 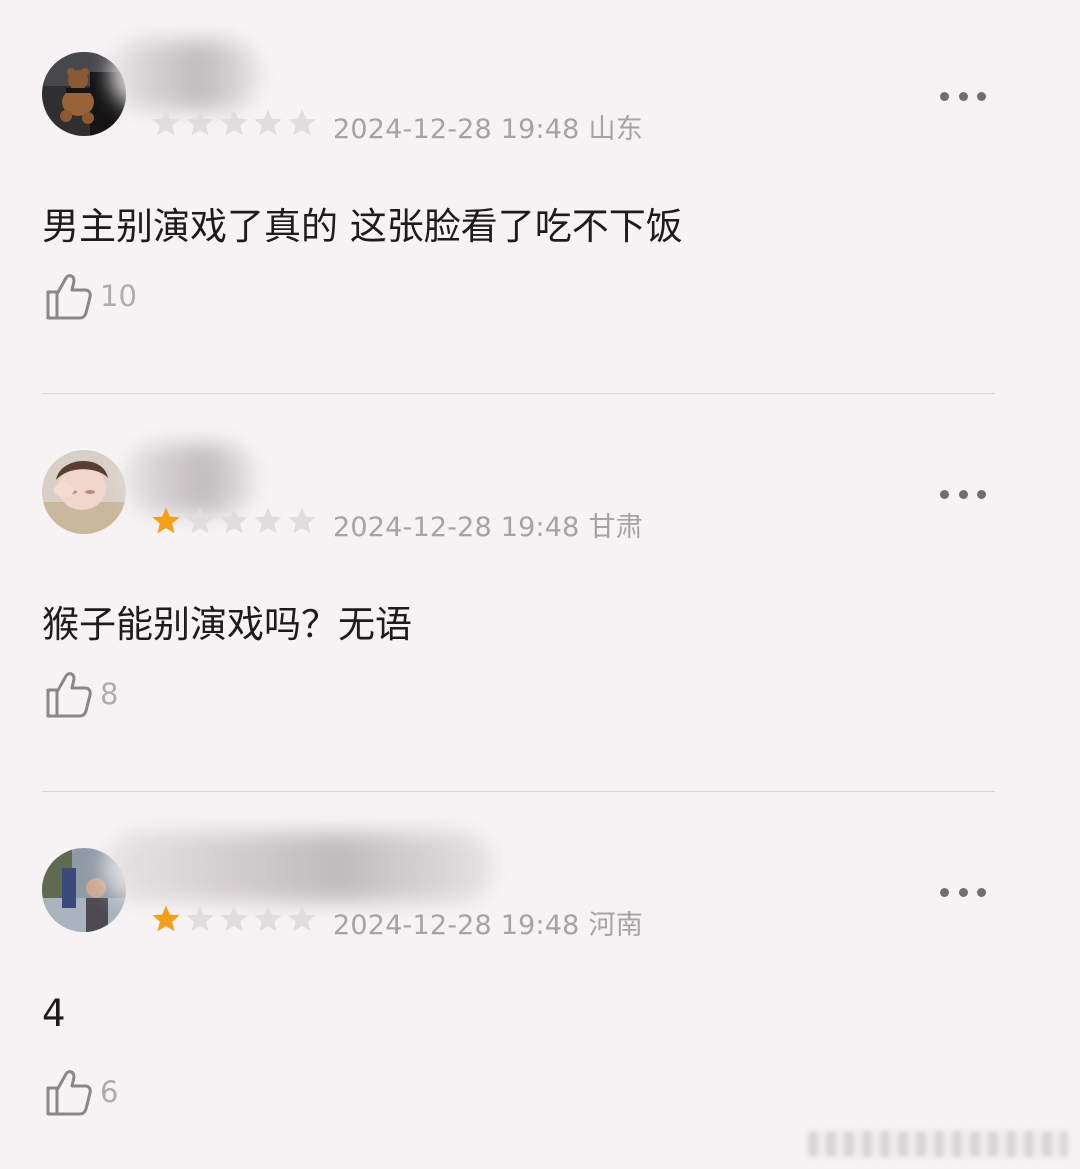 I want to click on comment-text: 4, so click(x=54, y=1013).